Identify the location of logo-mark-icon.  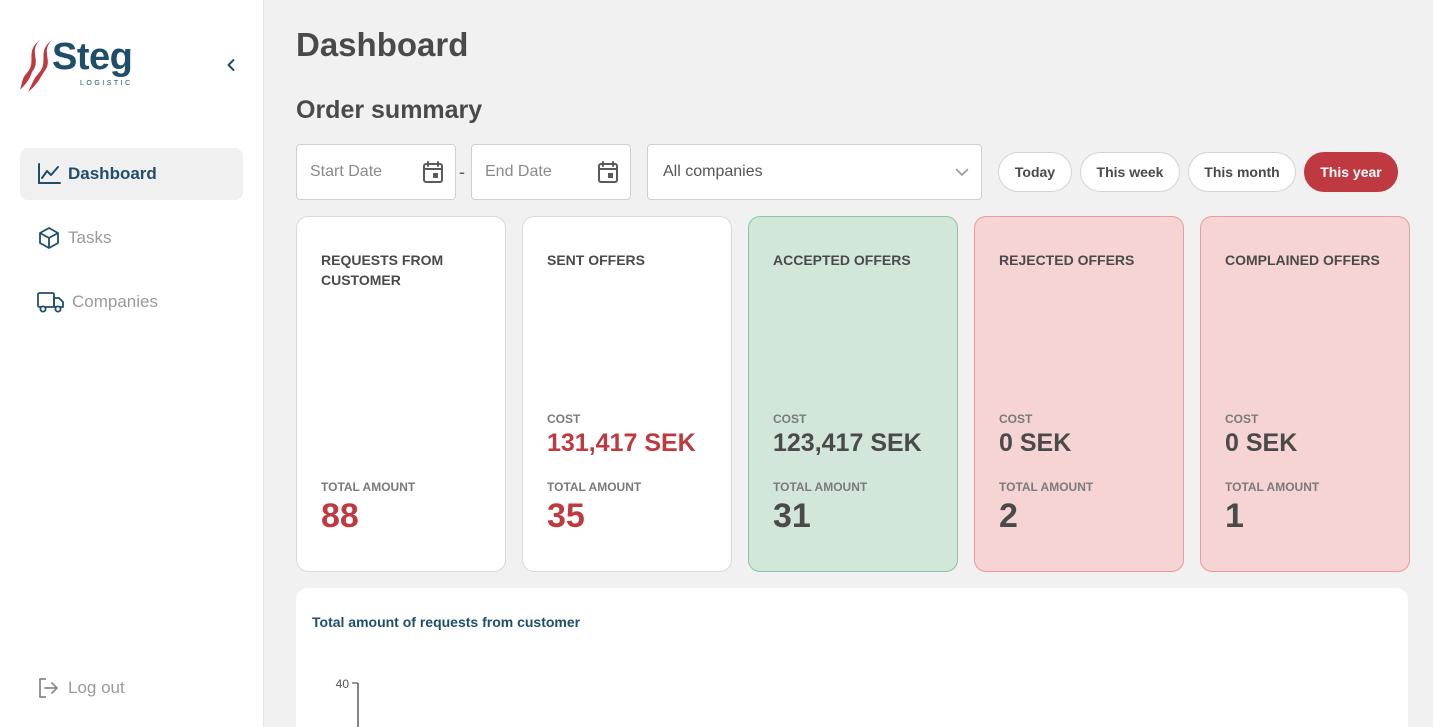
(36, 66).